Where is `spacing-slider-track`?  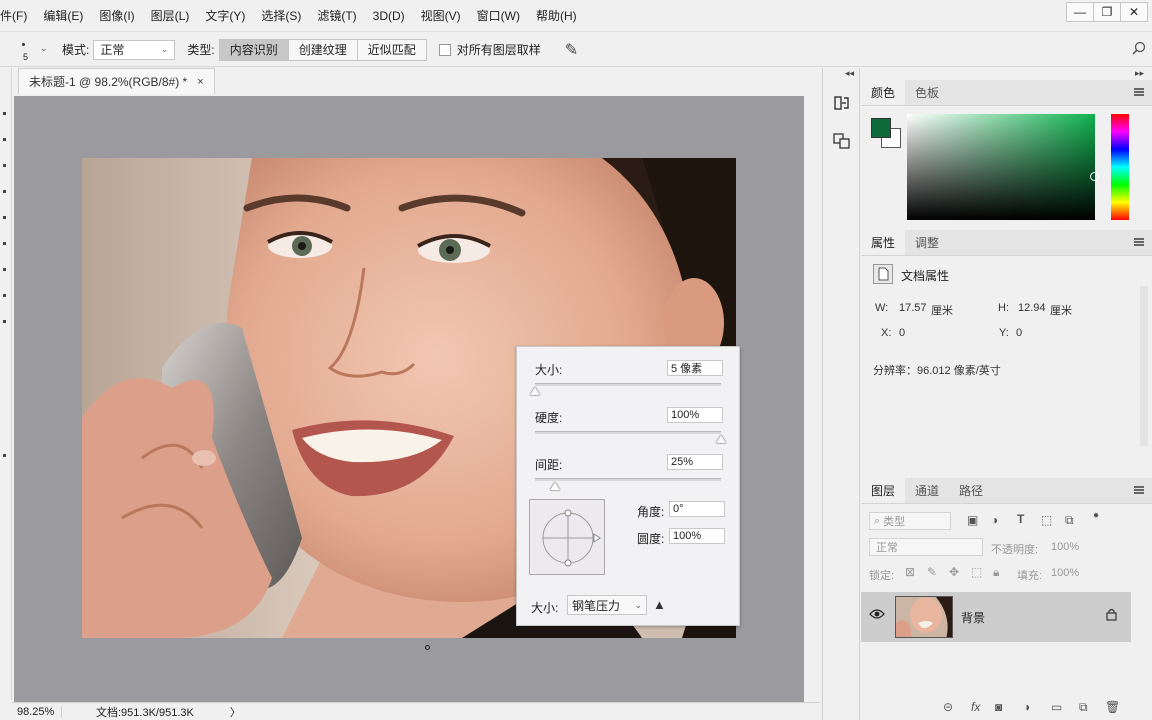 spacing-slider-track is located at coordinates (628, 479).